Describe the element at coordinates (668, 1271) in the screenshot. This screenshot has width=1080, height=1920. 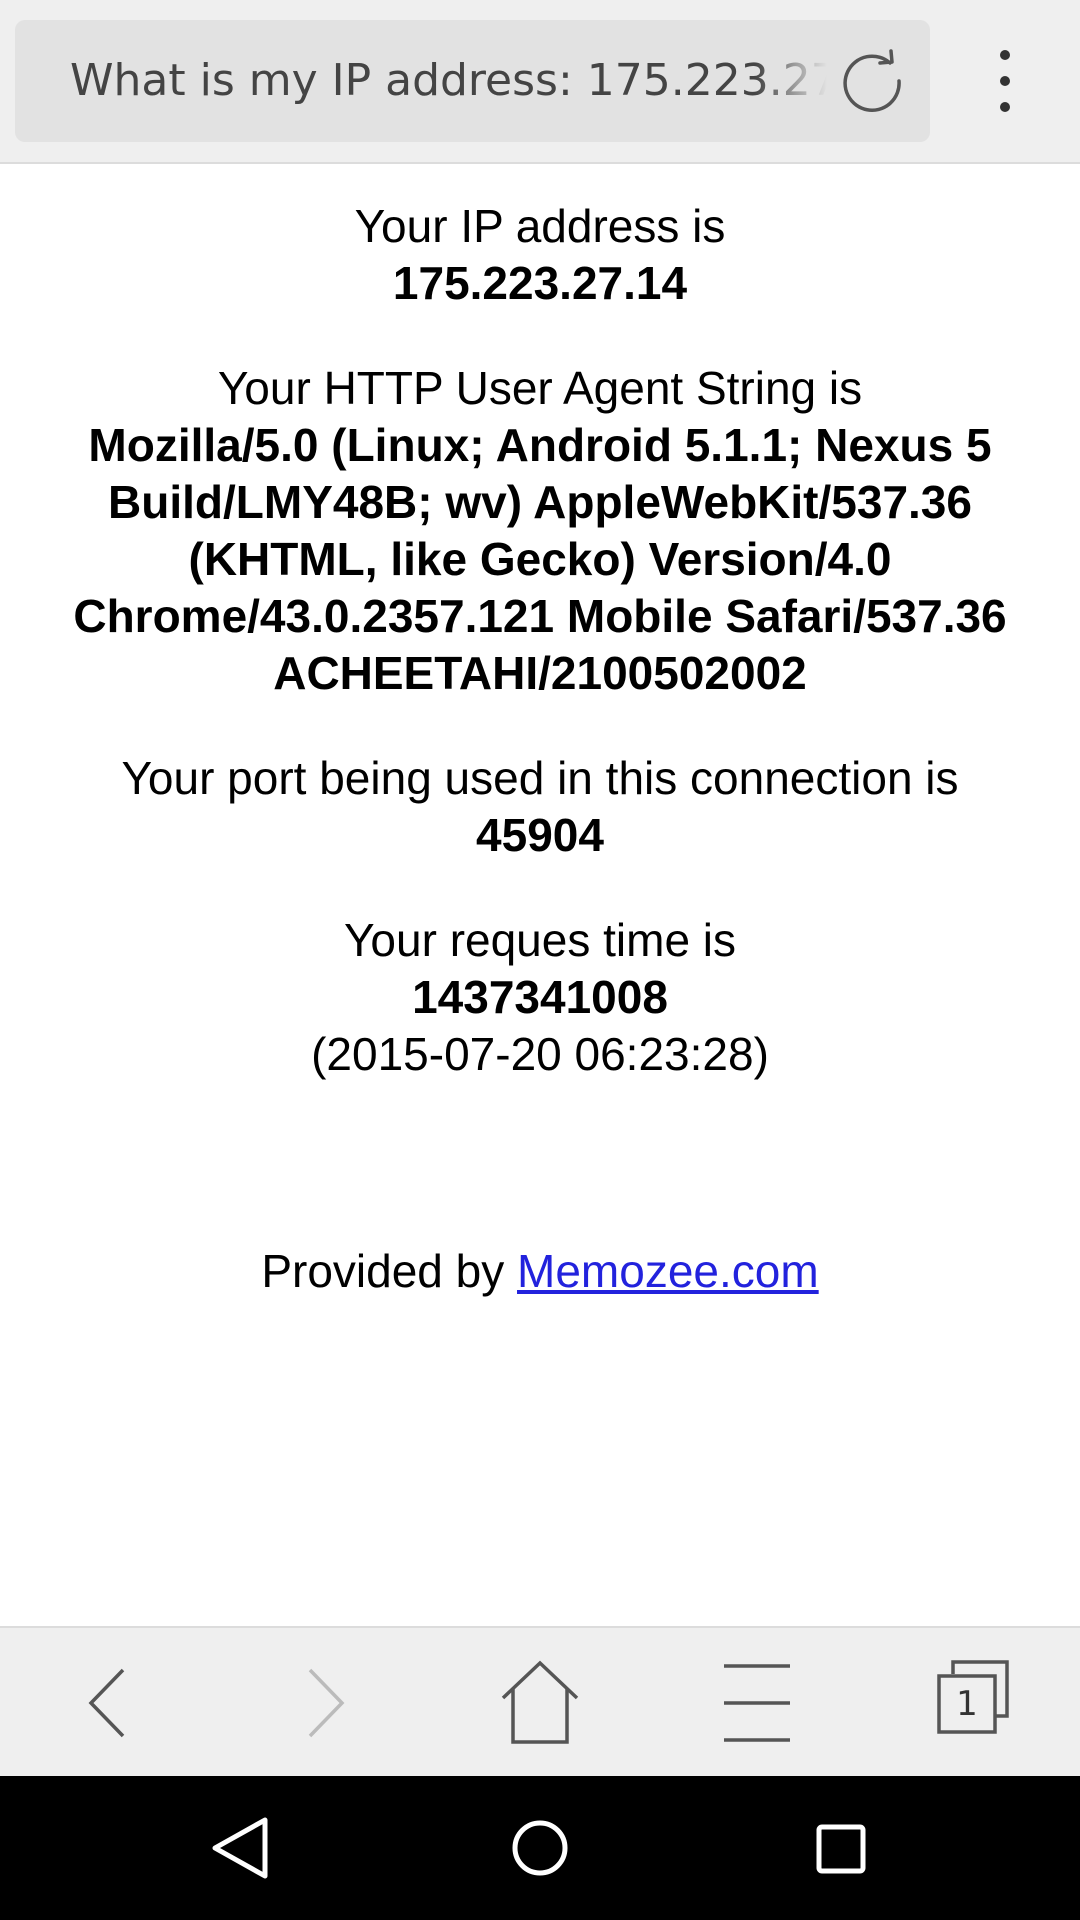
I see `provider-link: Memozee.com` at that location.